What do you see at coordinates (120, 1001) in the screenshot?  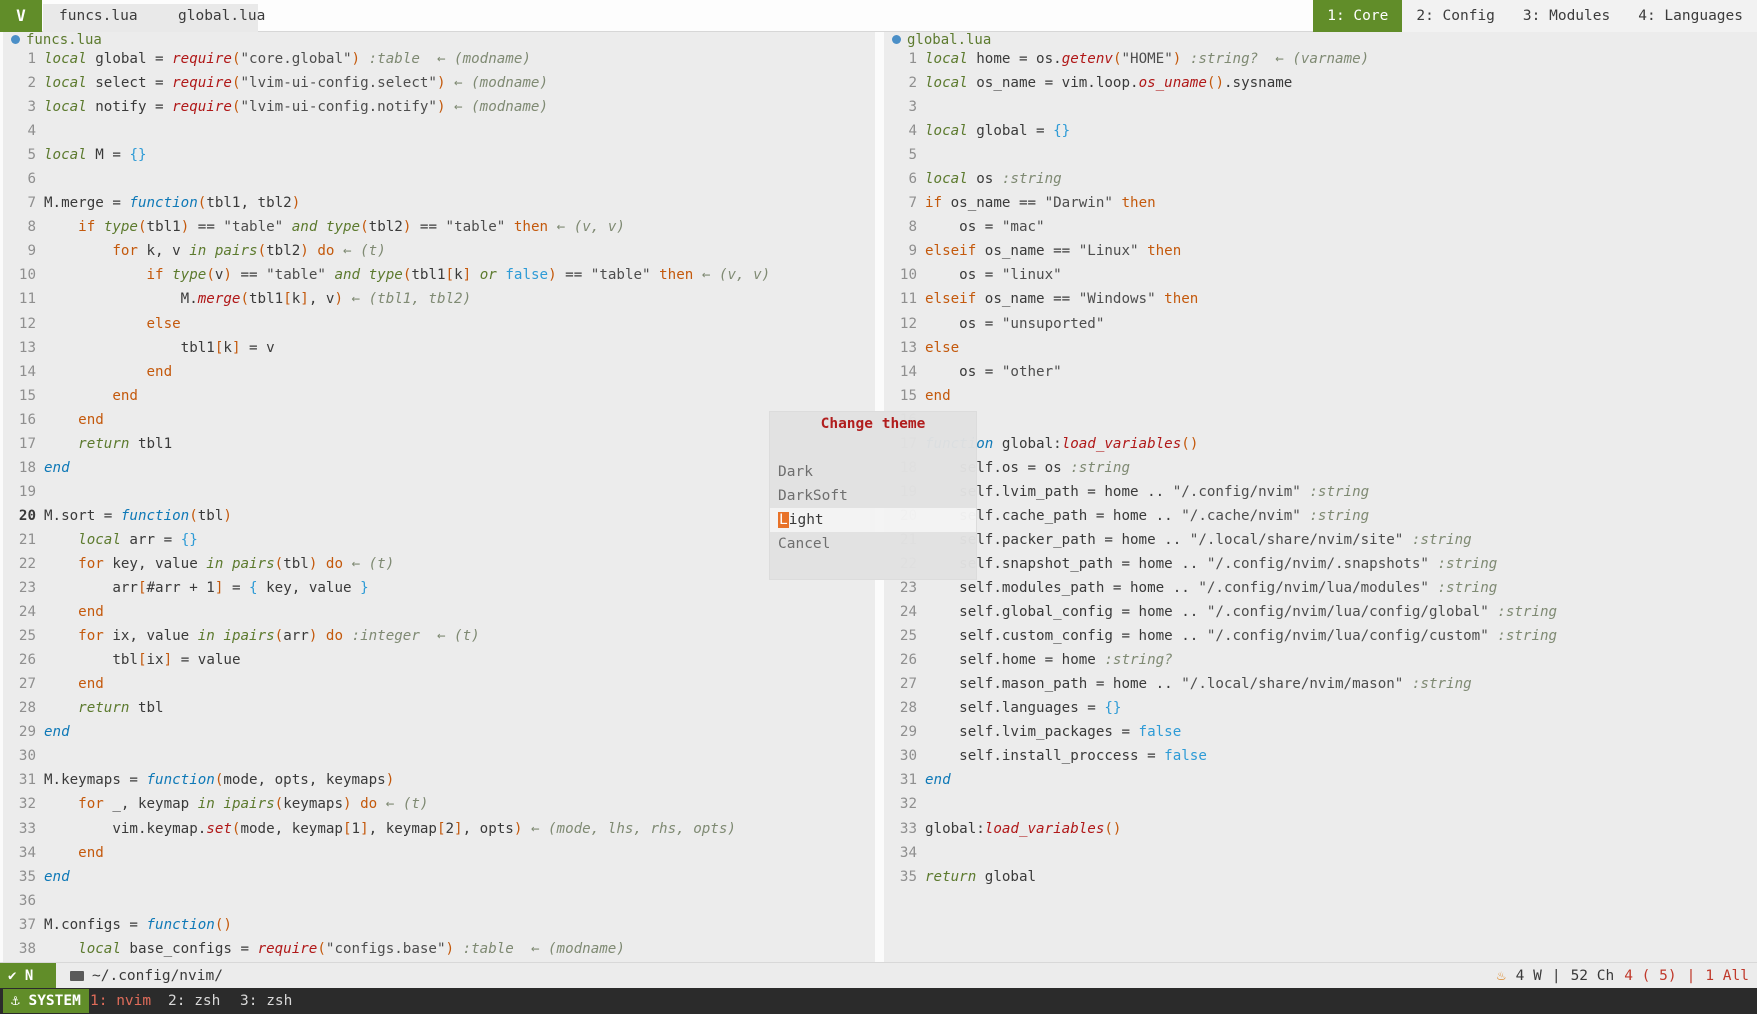 I see `tmux-window-1: 1: nvim` at bounding box center [120, 1001].